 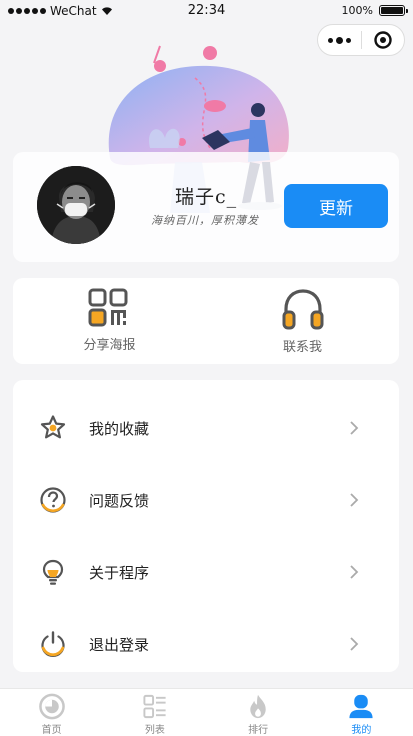 What do you see at coordinates (361, 730) in the screenshot?
I see `tab-label-mine: 我的` at bounding box center [361, 730].